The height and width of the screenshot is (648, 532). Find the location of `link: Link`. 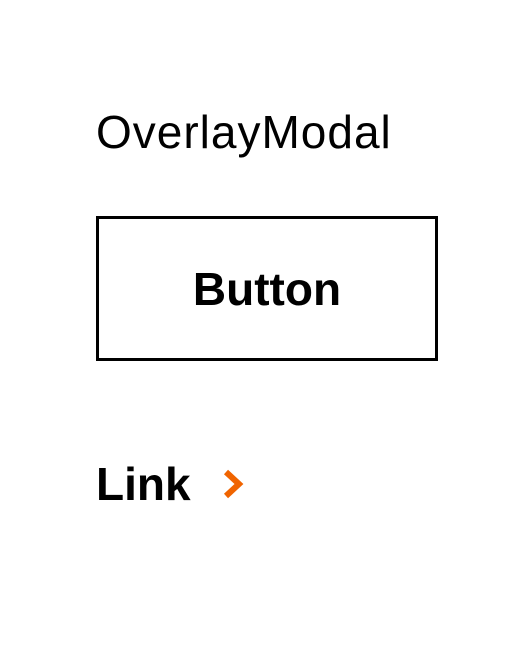

link: Link is located at coordinates (170, 484).